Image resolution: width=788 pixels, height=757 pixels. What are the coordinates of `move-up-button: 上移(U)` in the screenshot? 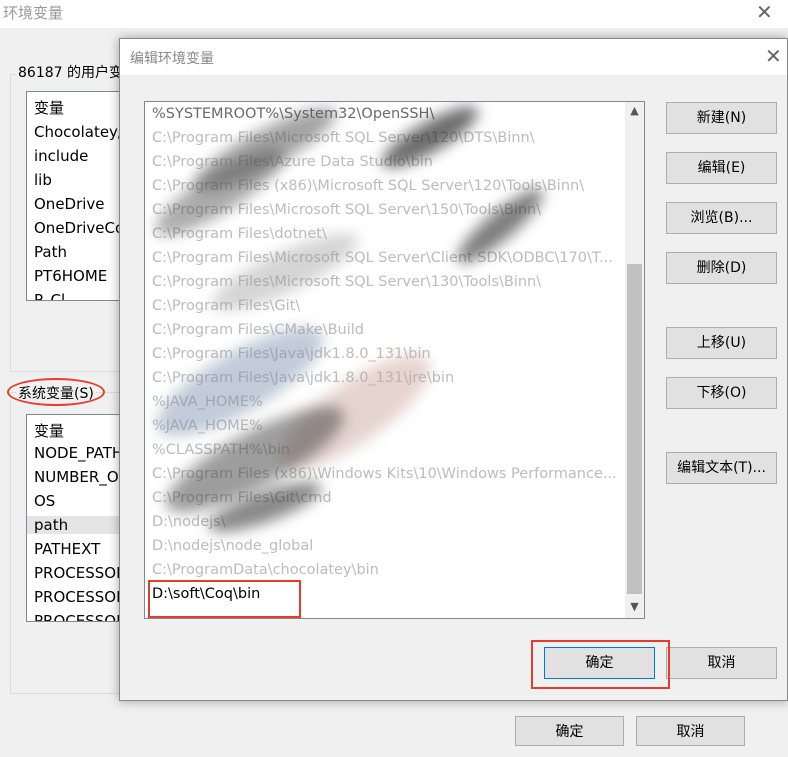 It's located at (721, 343).